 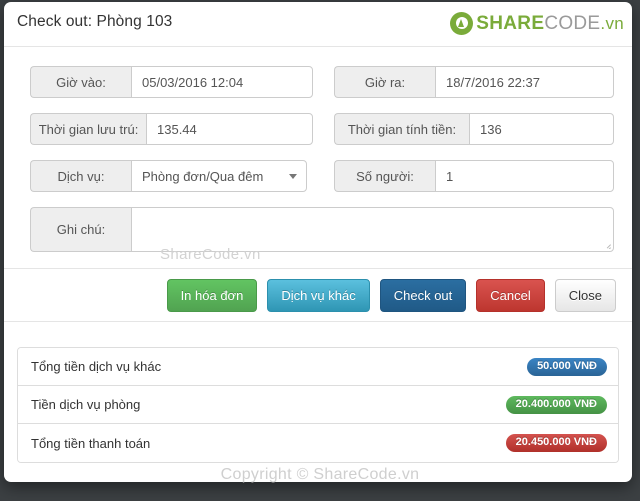 I want to click on note-label: Ghi chú:, so click(x=80, y=229).